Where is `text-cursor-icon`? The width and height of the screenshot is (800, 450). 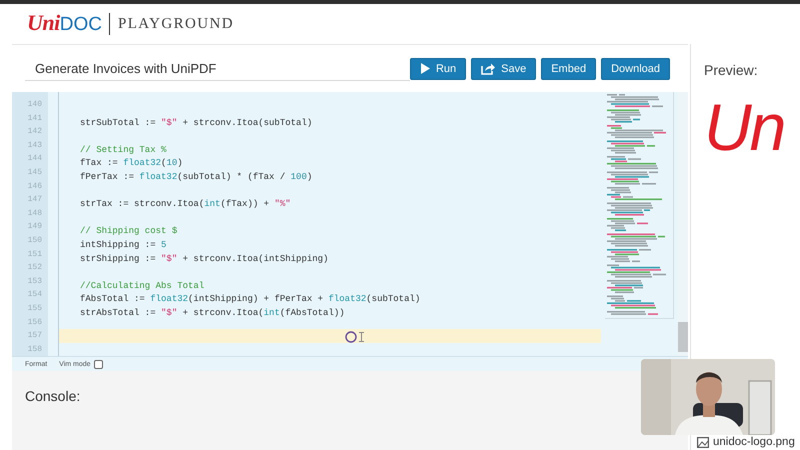
text-cursor-icon is located at coordinates (361, 337).